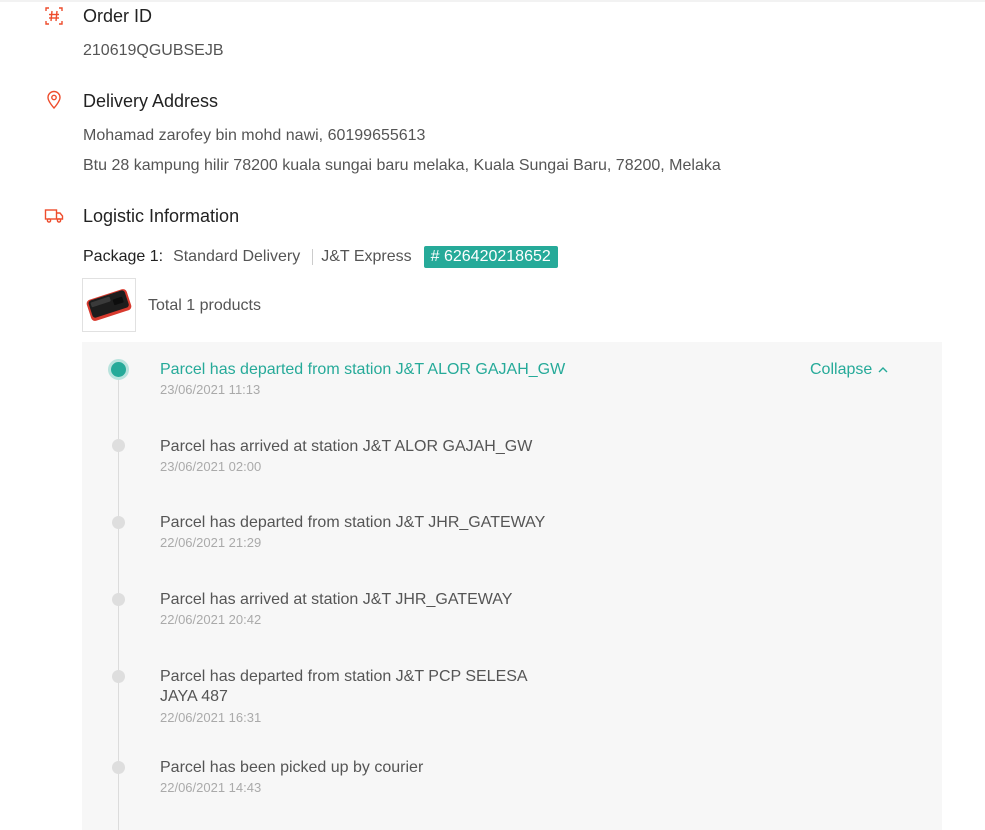 This screenshot has height=830, width=985. What do you see at coordinates (211, 717) in the screenshot?
I see `timeline-event-time: 22/06/2021 16:31` at bounding box center [211, 717].